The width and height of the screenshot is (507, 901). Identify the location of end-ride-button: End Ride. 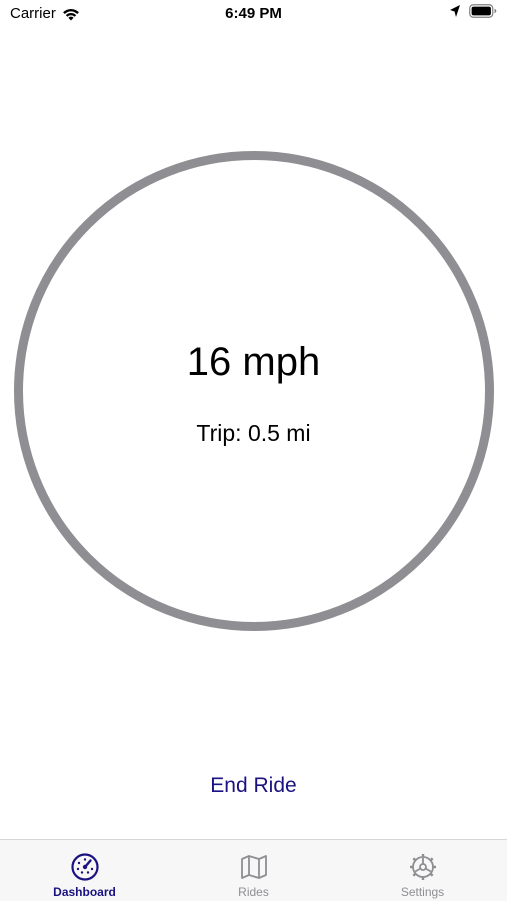
(253, 786).